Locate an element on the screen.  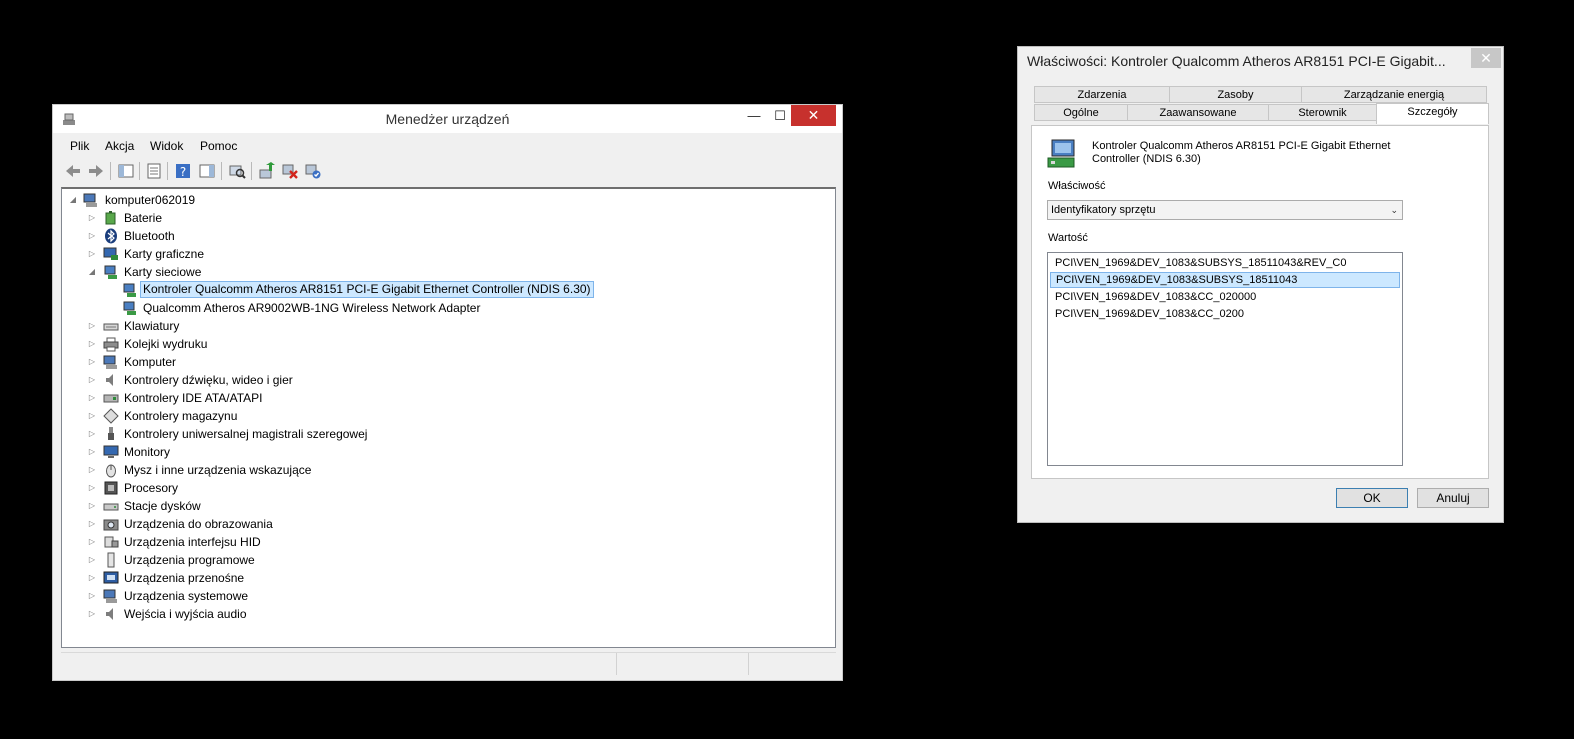
cancel-button: Anuluj is located at coordinates (1453, 498).